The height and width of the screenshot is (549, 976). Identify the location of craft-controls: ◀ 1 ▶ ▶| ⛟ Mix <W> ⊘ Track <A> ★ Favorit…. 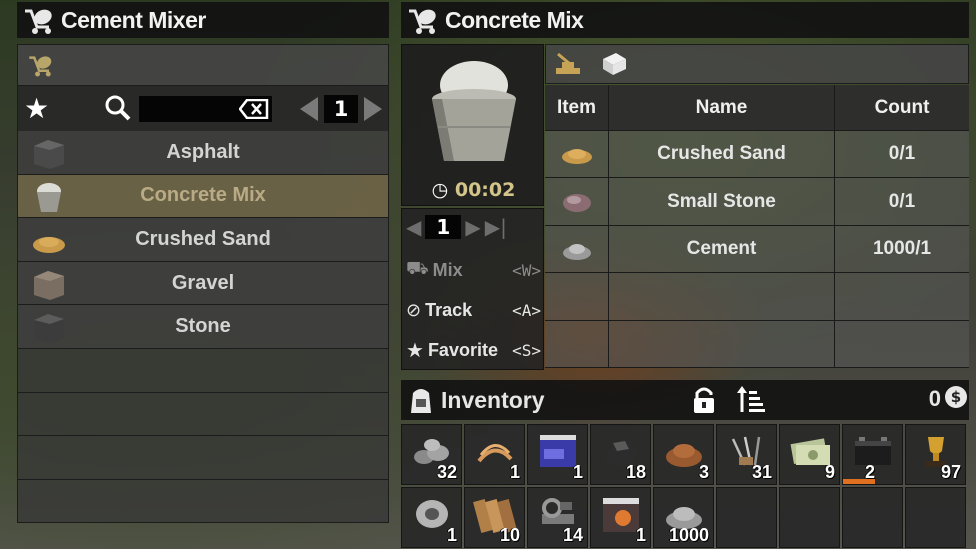
(472, 289).